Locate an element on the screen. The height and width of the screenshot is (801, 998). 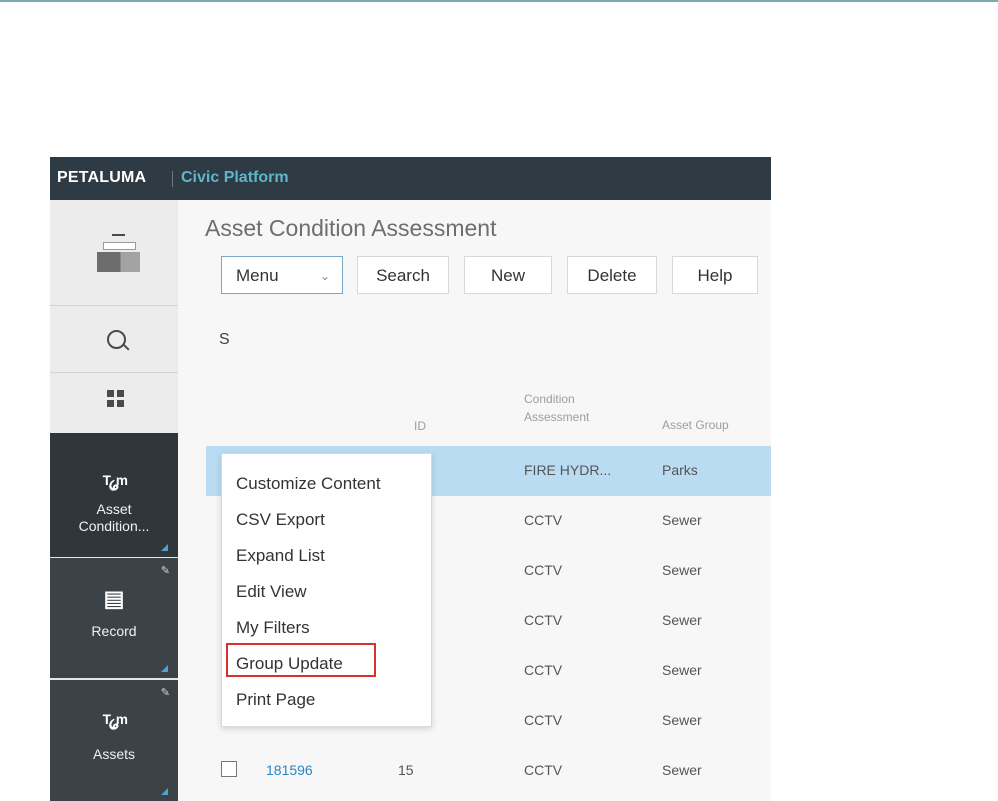
column-header-id: ID is located at coordinates (420, 426).